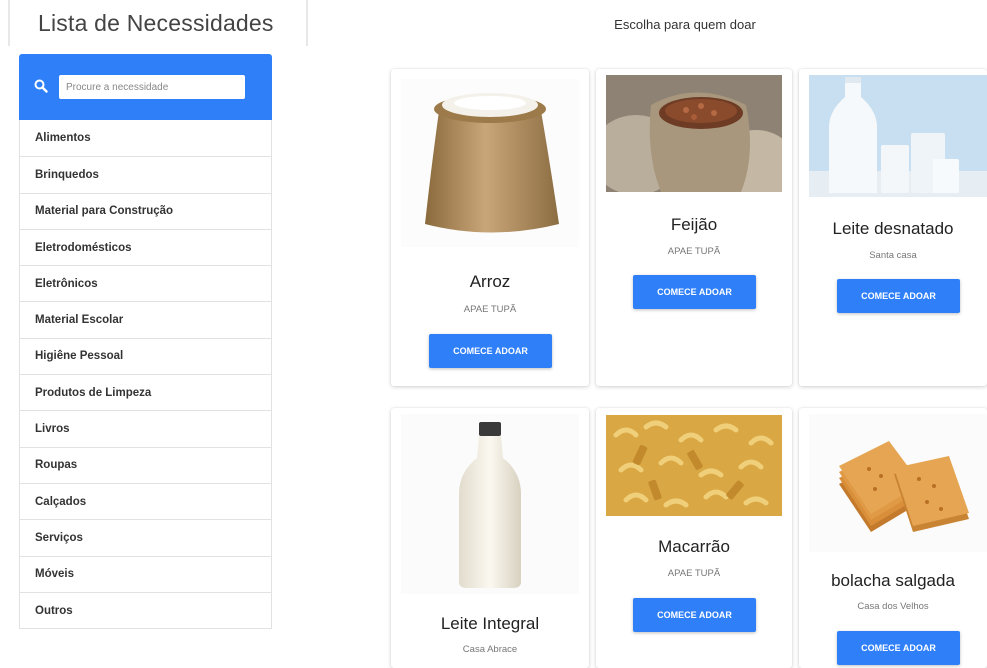 The height and width of the screenshot is (668, 987). Describe the element at coordinates (145, 537) in the screenshot. I see `category-item-servicos: Serviços` at that location.